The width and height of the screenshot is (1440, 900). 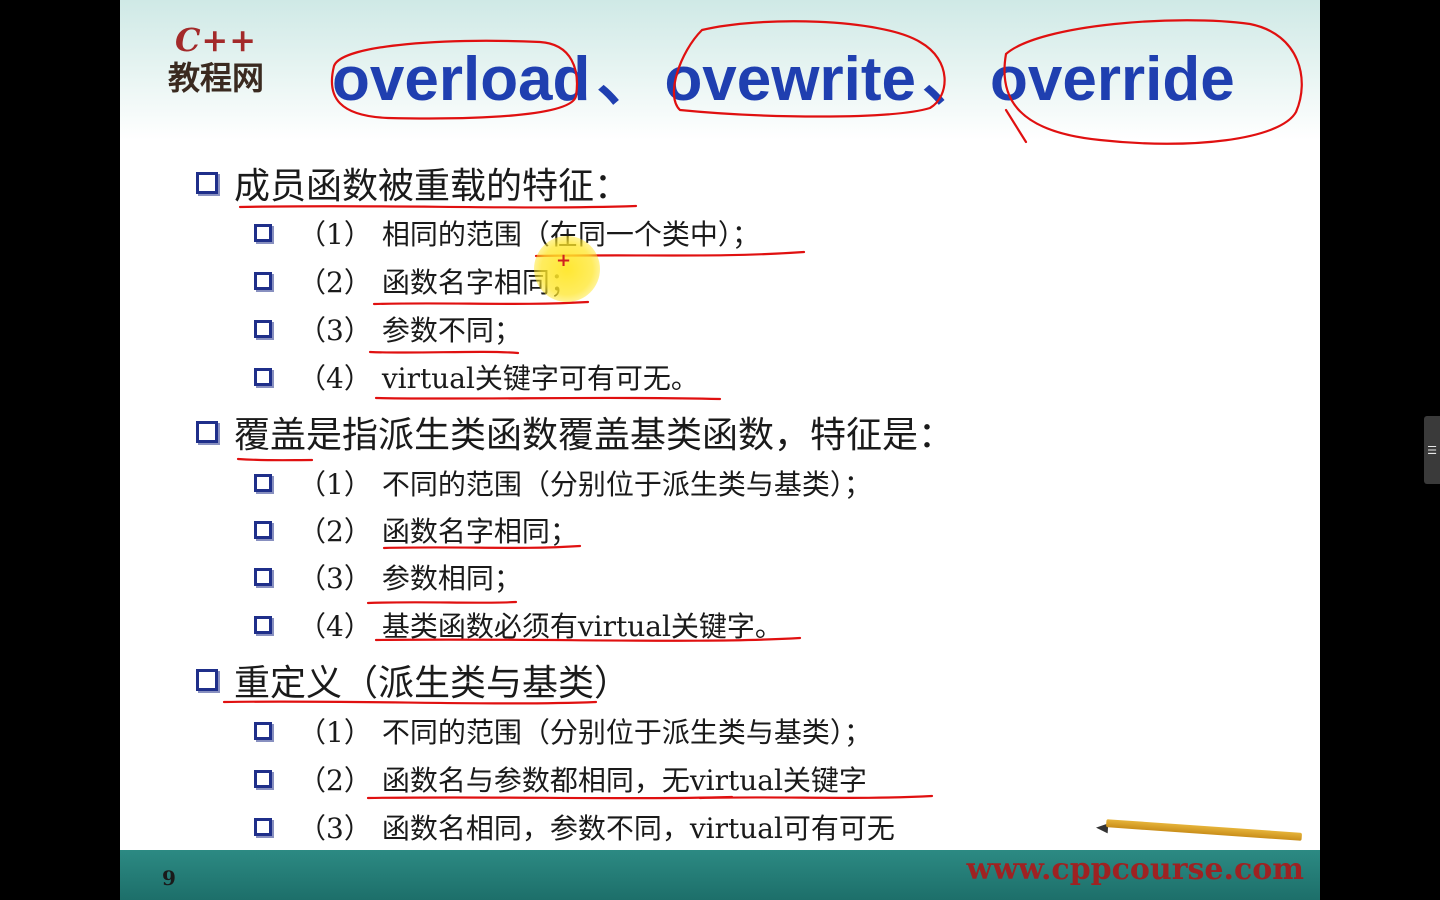 I want to click on list-item: （2） 函数名与参数都相同，无virtual关键字, so click(x=560, y=779).